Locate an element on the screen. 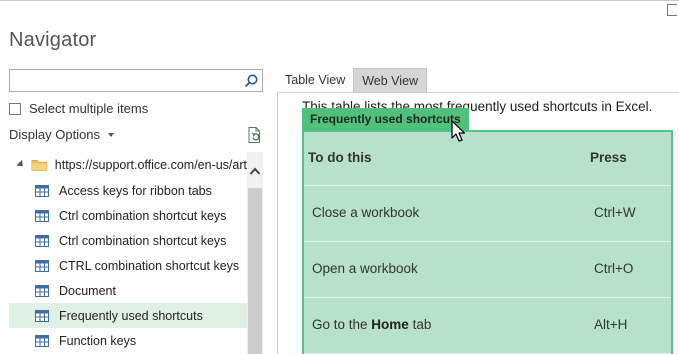  search-input is located at coordinates (136, 80).